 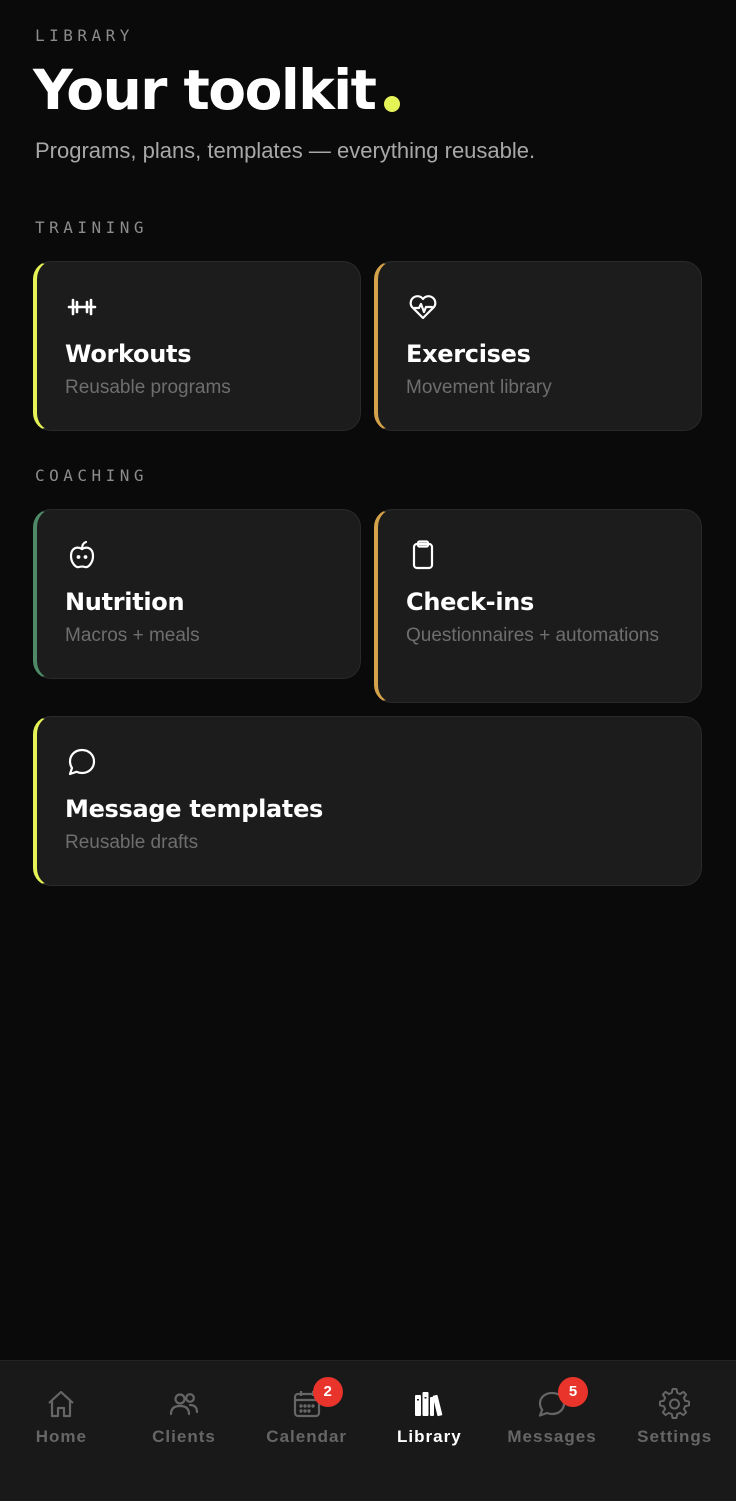 What do you see at coordinates (205, 90) in the screenshot?
I see `page-title: Your toolkit` at bounding box center [205, 90].